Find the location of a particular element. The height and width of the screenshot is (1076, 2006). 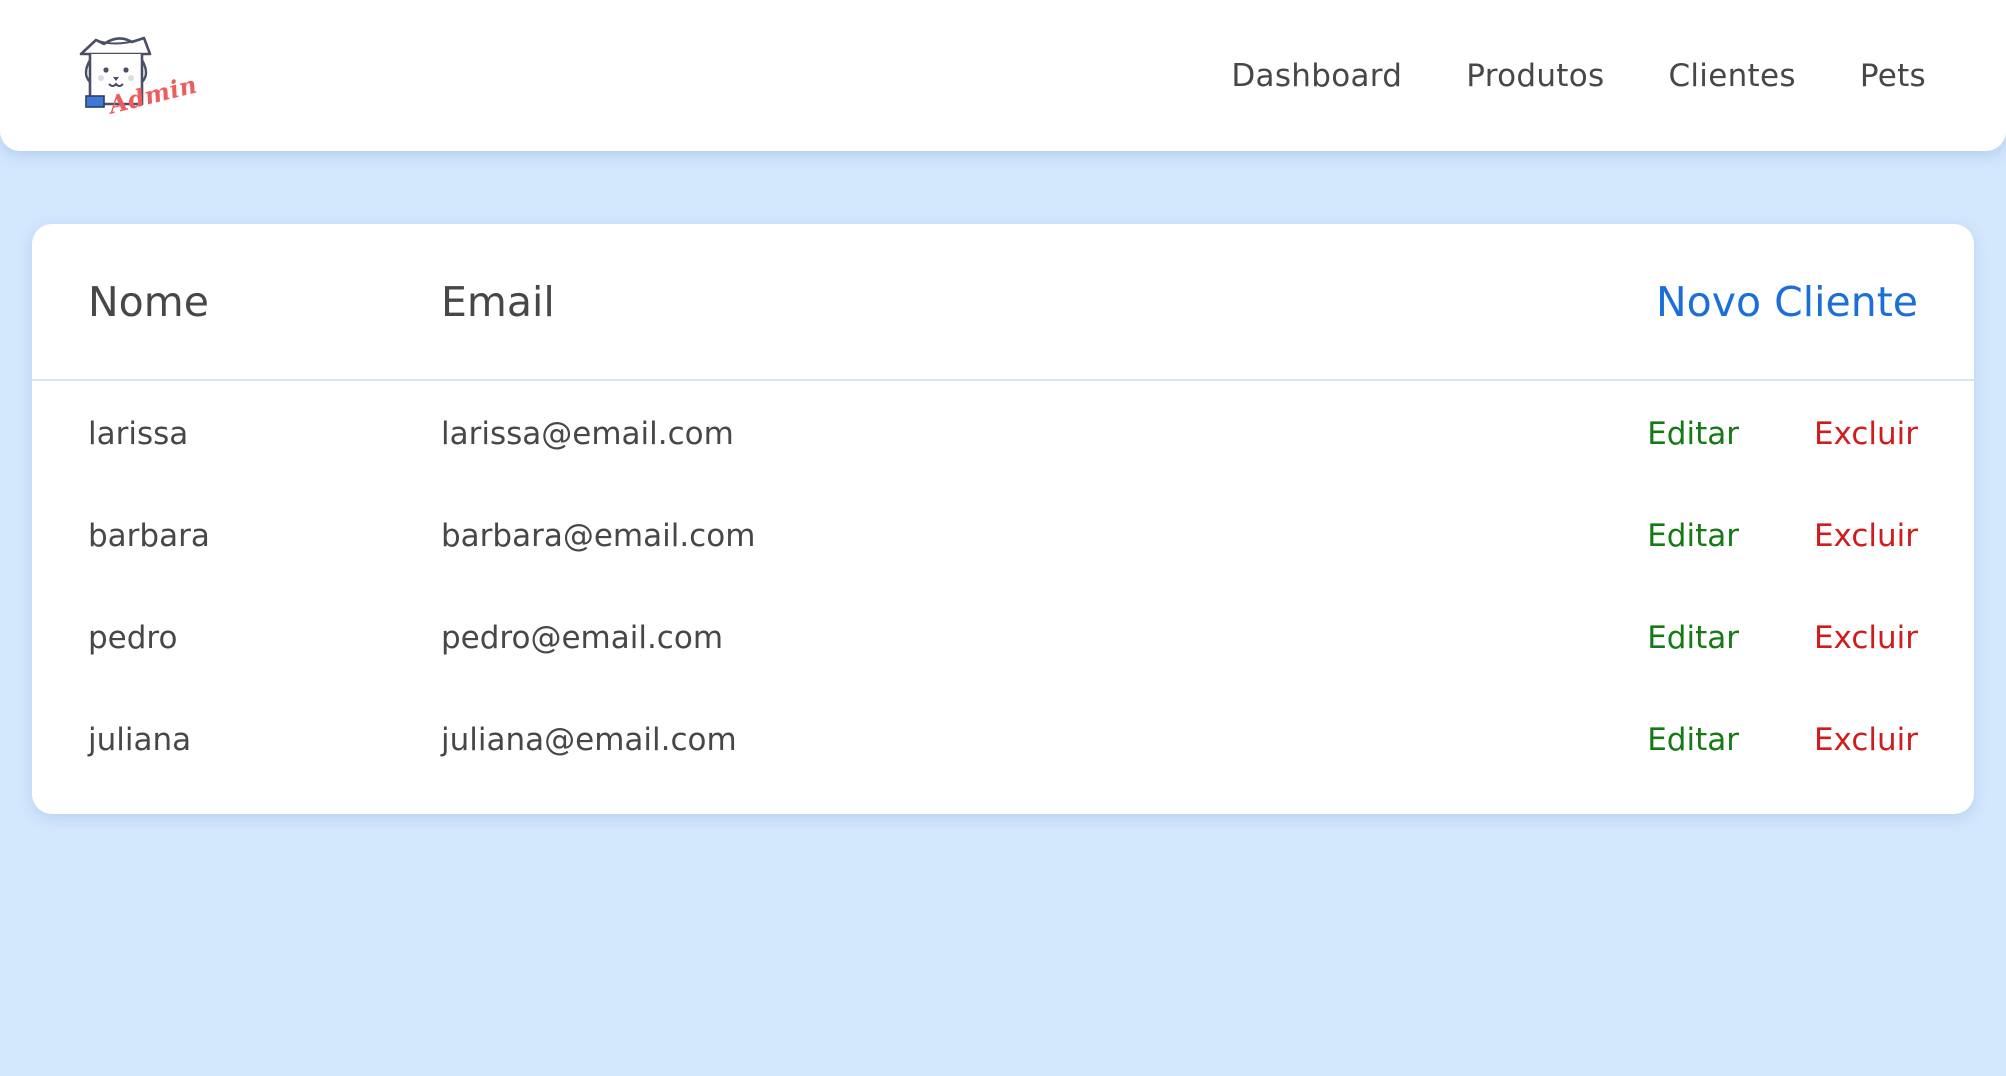

top-header: Admin Dashboard Produtos Clientes Pets is located at coordinates (1003, 75).